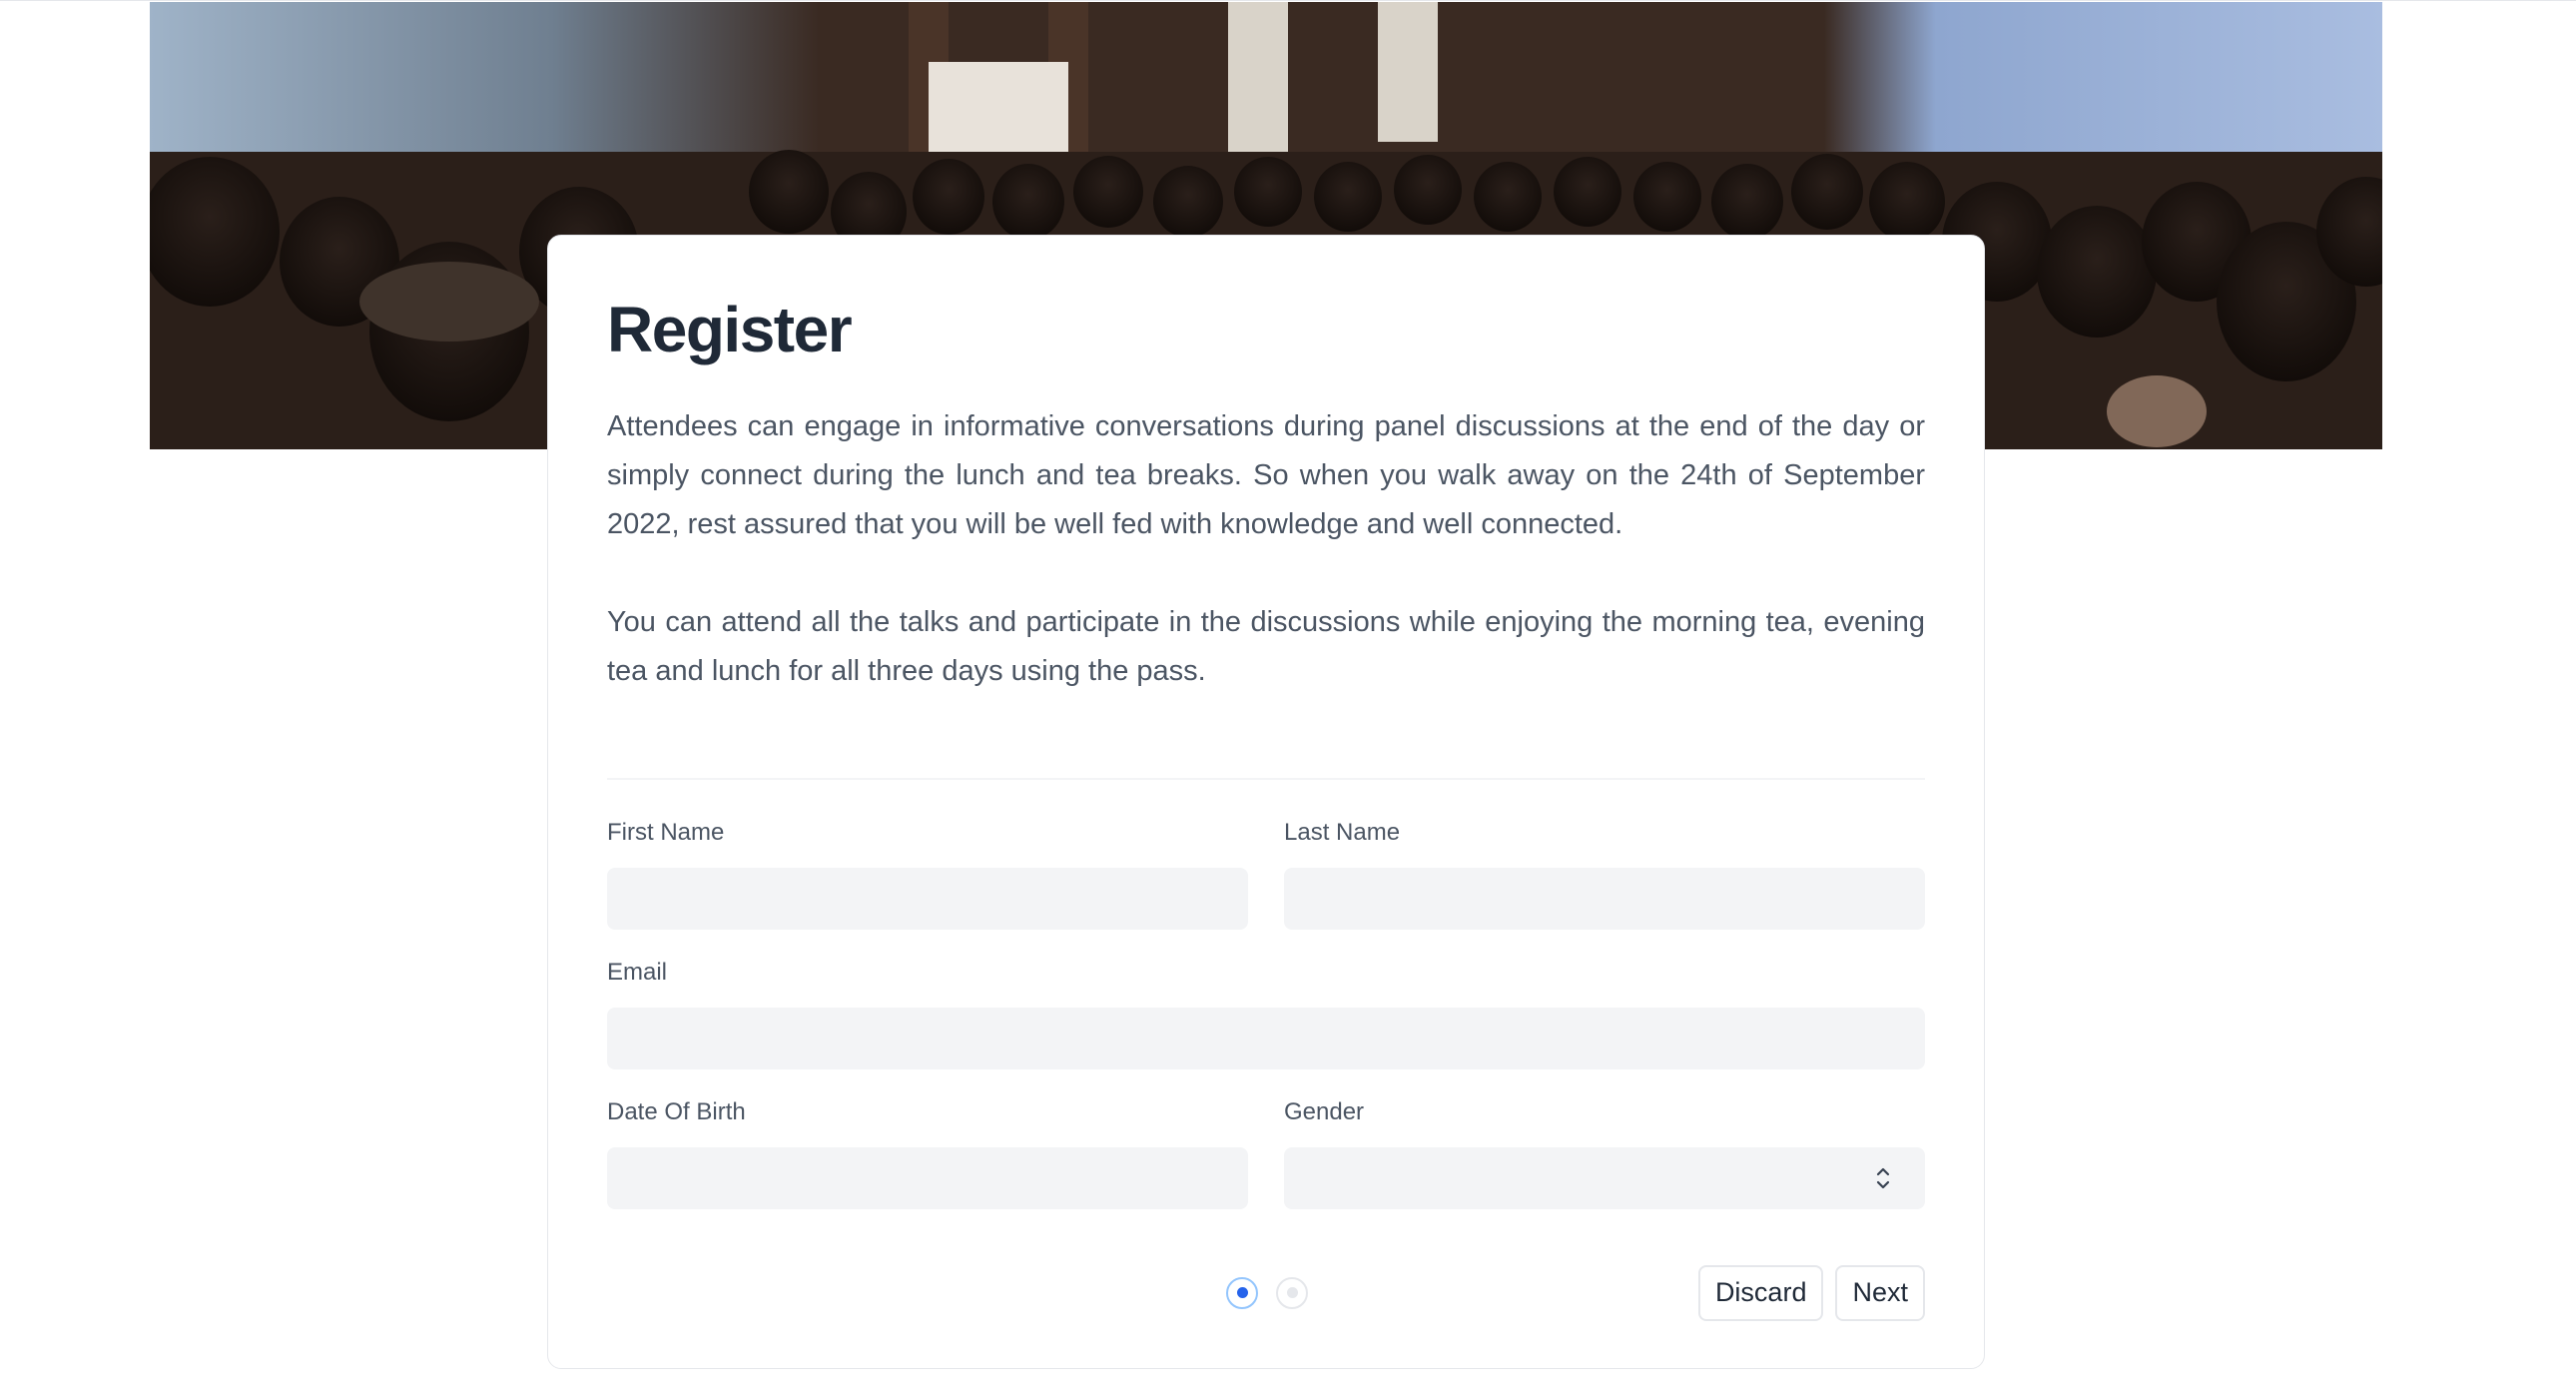  What do you see at coordinates (1288, 0) in the screenshot?
I see `top-divider` at bounding box center [1288, 0].